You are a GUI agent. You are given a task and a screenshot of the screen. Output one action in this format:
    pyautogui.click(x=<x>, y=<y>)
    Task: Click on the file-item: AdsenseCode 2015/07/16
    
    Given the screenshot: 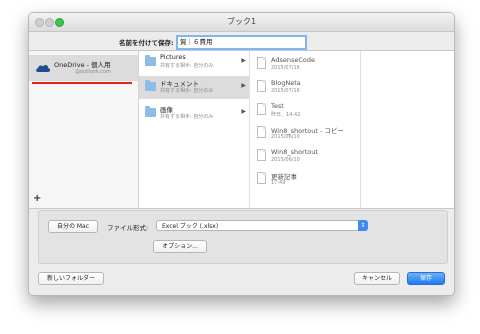 What is the action you would take?
    pyautogui.click(x=305, y=65)
    